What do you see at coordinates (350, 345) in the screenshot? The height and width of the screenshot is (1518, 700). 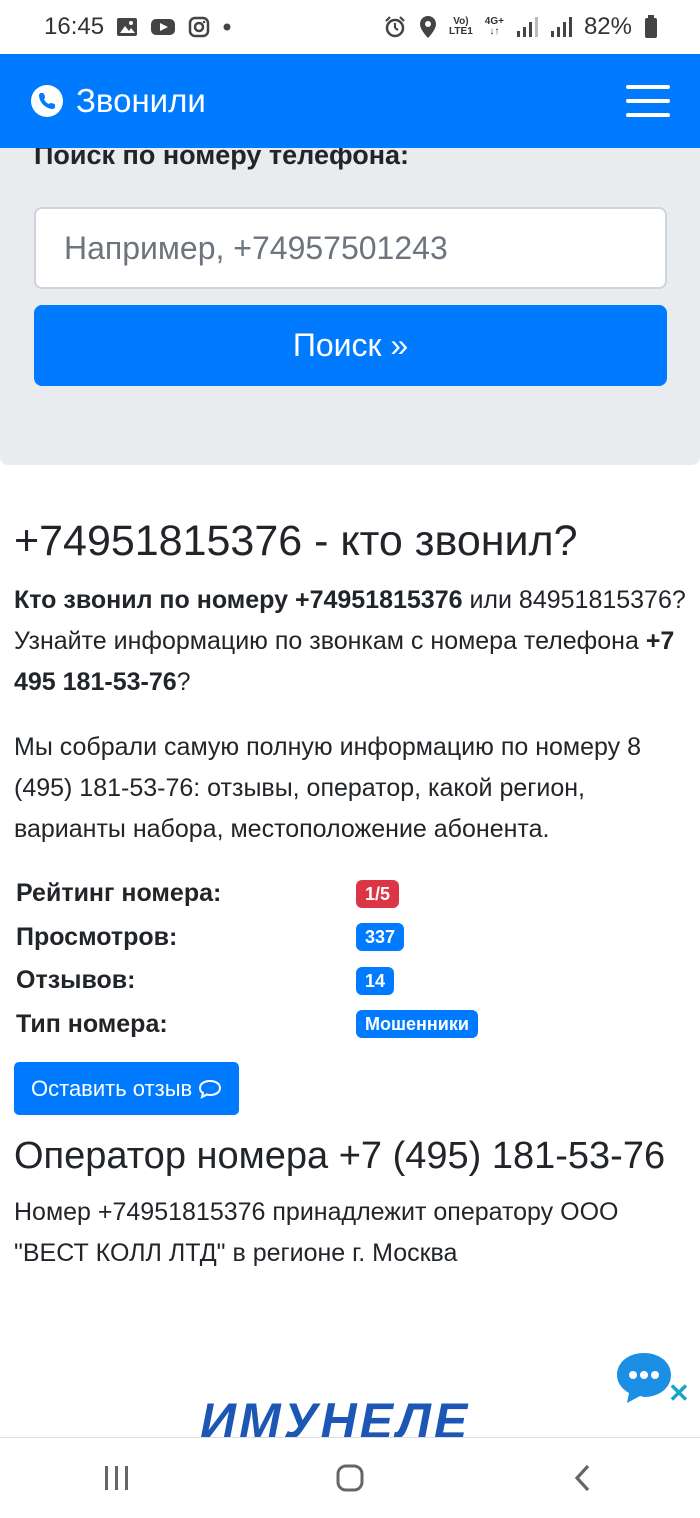 I see `search-button: Поиск »` at bounding box center [350, 345].